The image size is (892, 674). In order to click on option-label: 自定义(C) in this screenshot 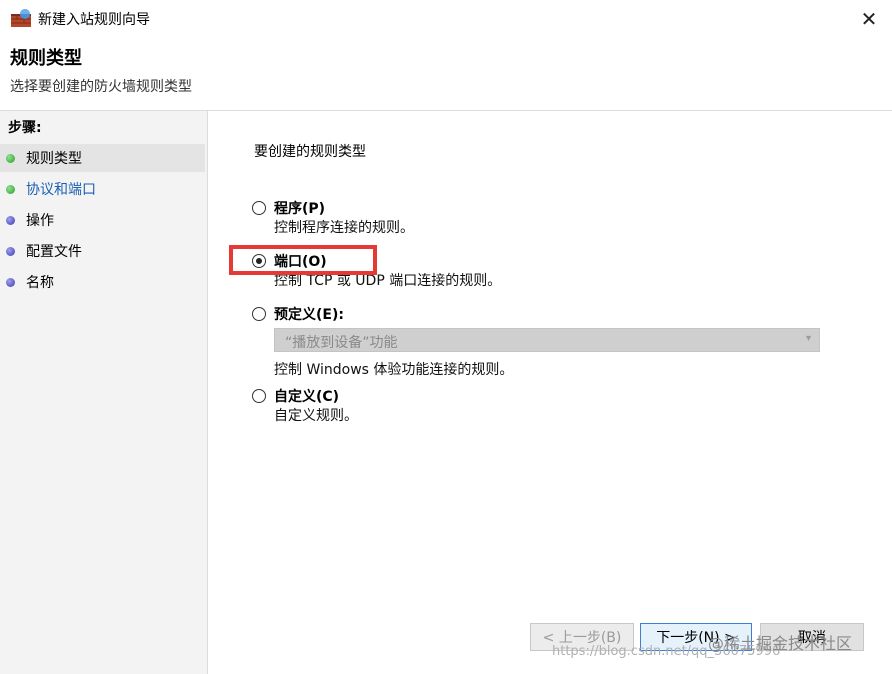, I will do `click(307, 397)`.